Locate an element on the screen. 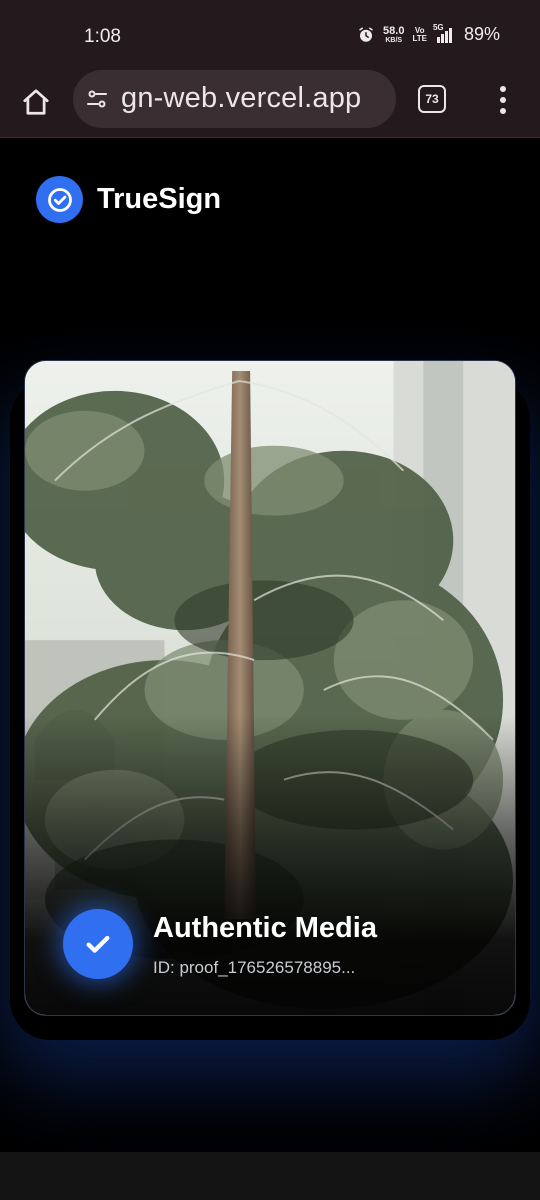  app-brand: TrueSign is located at coordinates (128, 199).